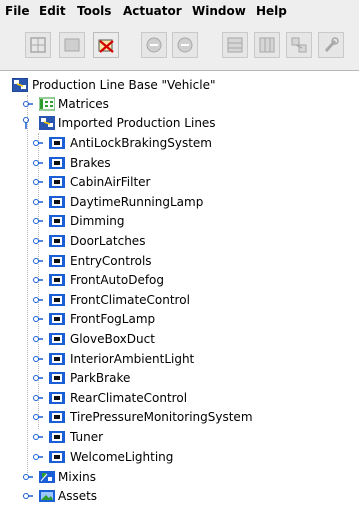 The width and height of the screenshot is (359, 509). I want to click on toolbar, so click(179, 46).